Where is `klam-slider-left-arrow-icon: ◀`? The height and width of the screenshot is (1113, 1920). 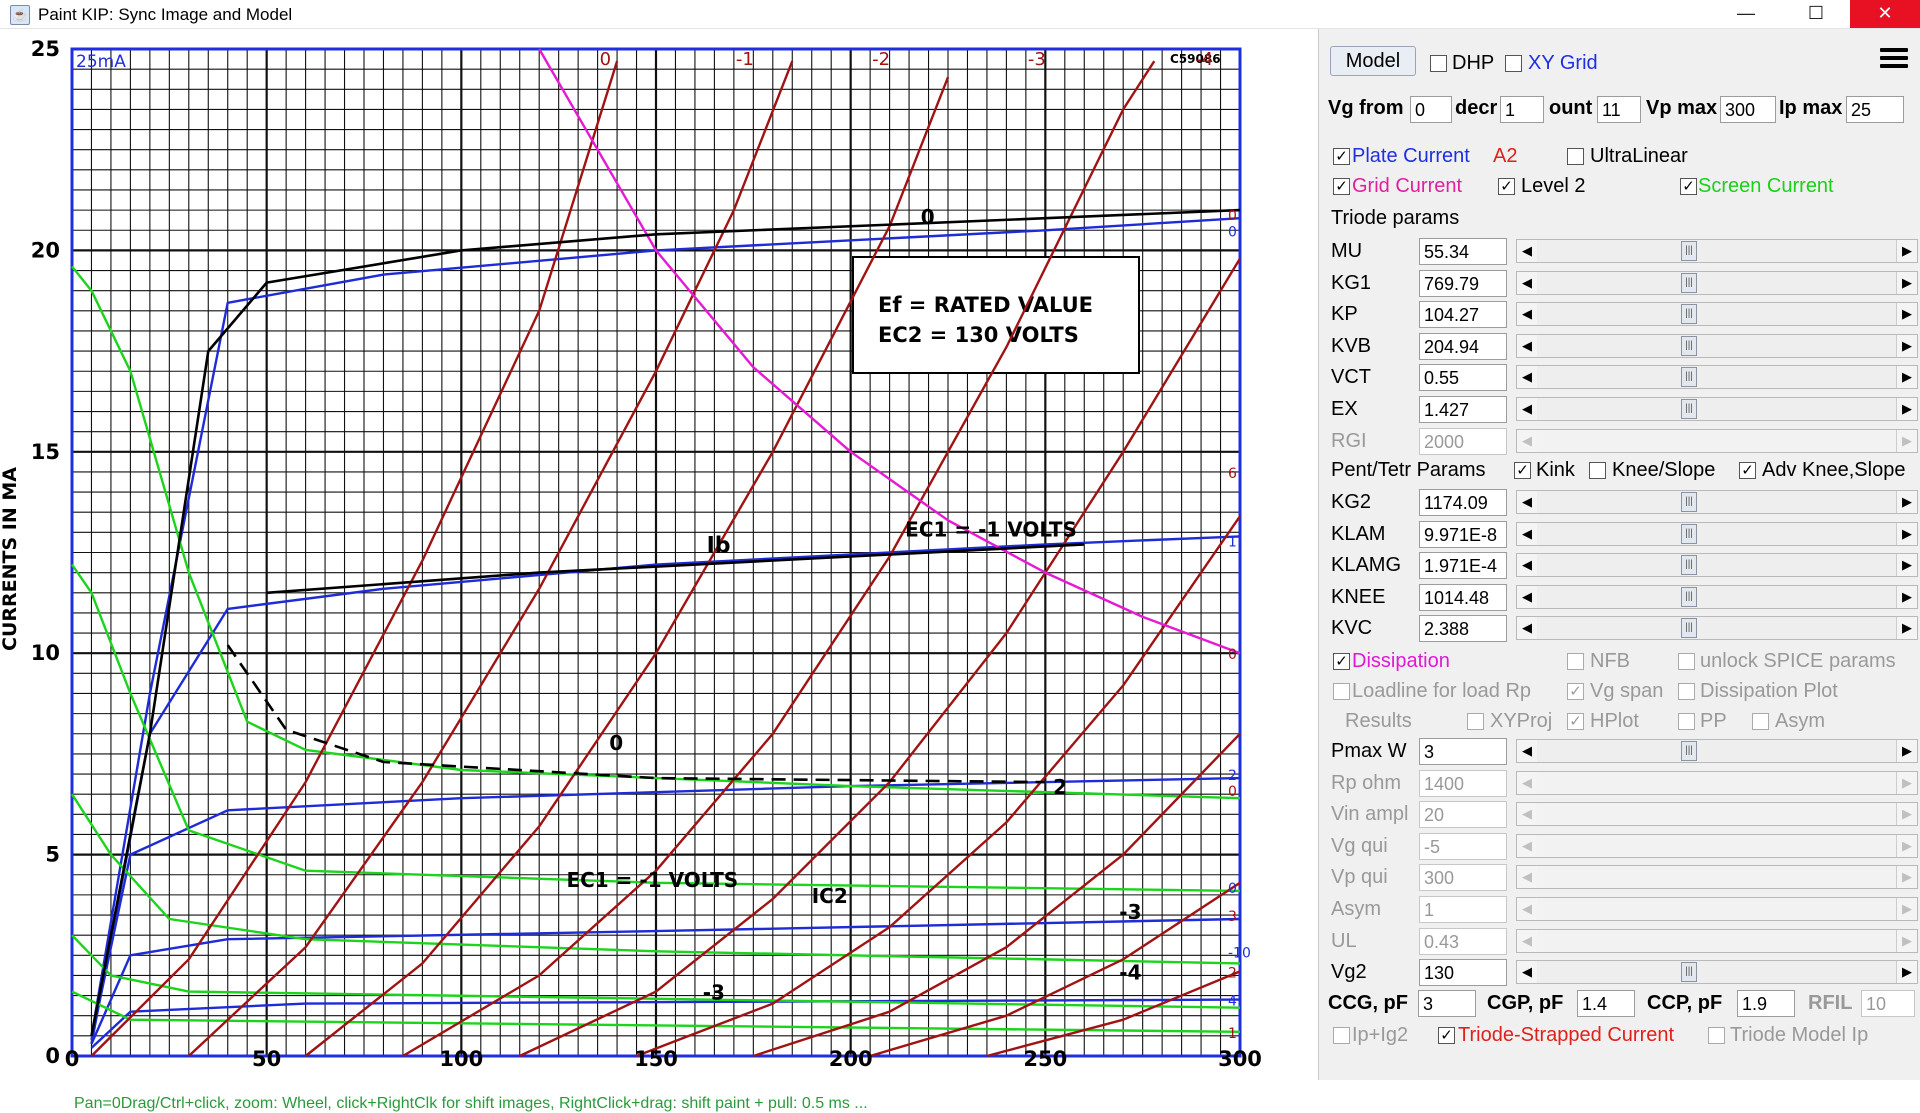
klam-slider-left-arrow-icon: ◀ is located at coordinates (1527, 533).